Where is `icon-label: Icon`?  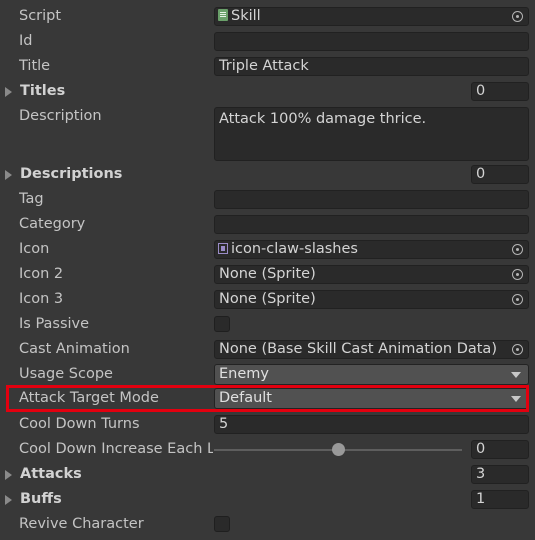 icon-label: Icon is located at coordinates (34, 249).